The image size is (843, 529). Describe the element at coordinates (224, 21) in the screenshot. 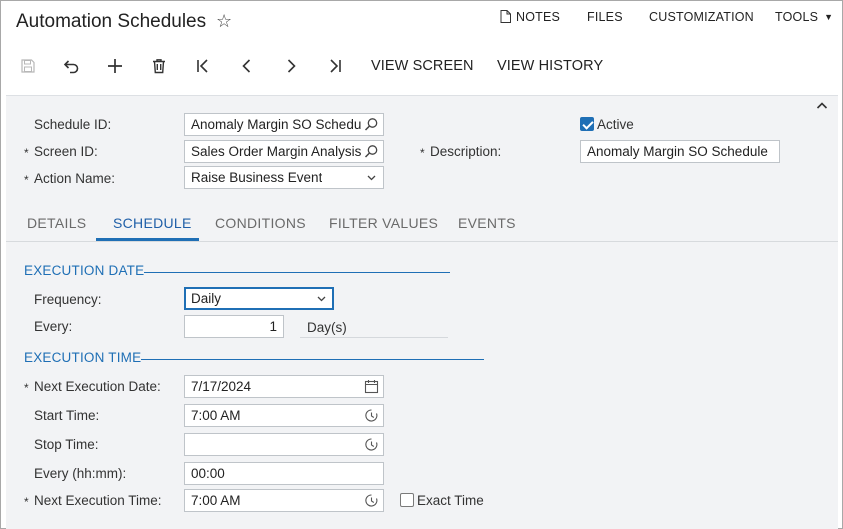

I see `favorite-star-icon: ☆` at that location.